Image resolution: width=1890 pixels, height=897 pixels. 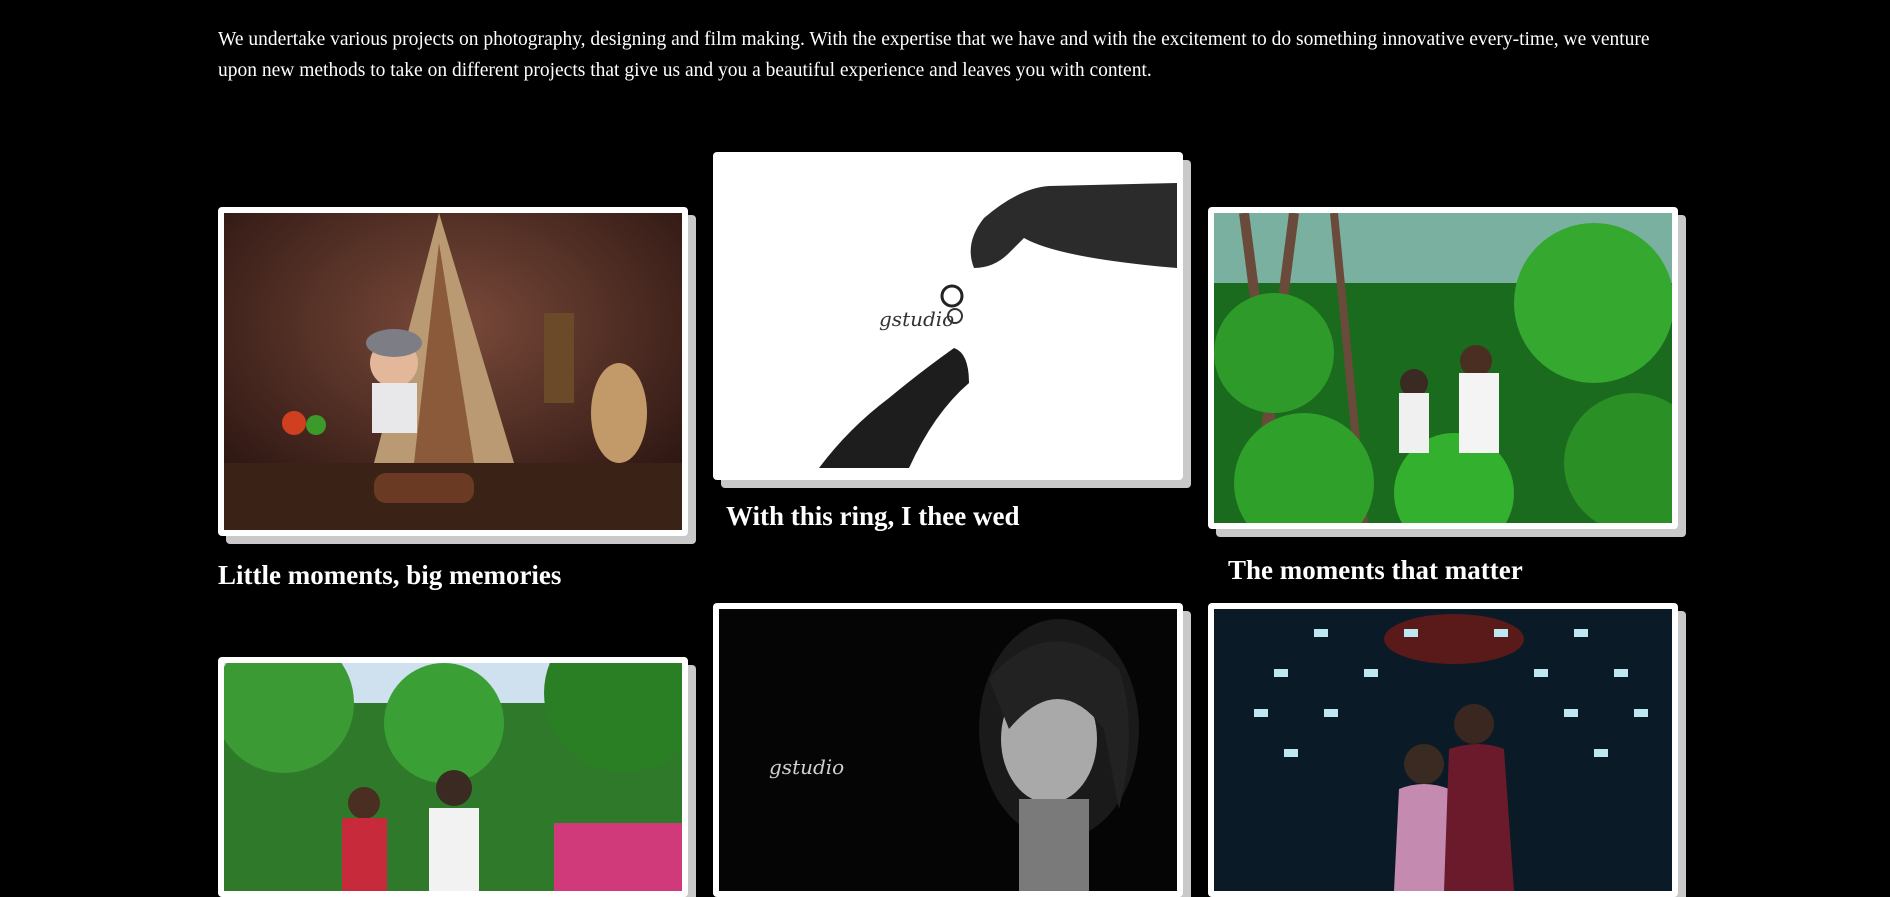 What do you see at coordinates (1375, 570) in the screenshot?
I see `caption-garden: The moments that matter` at bounding box center [1375, 570].